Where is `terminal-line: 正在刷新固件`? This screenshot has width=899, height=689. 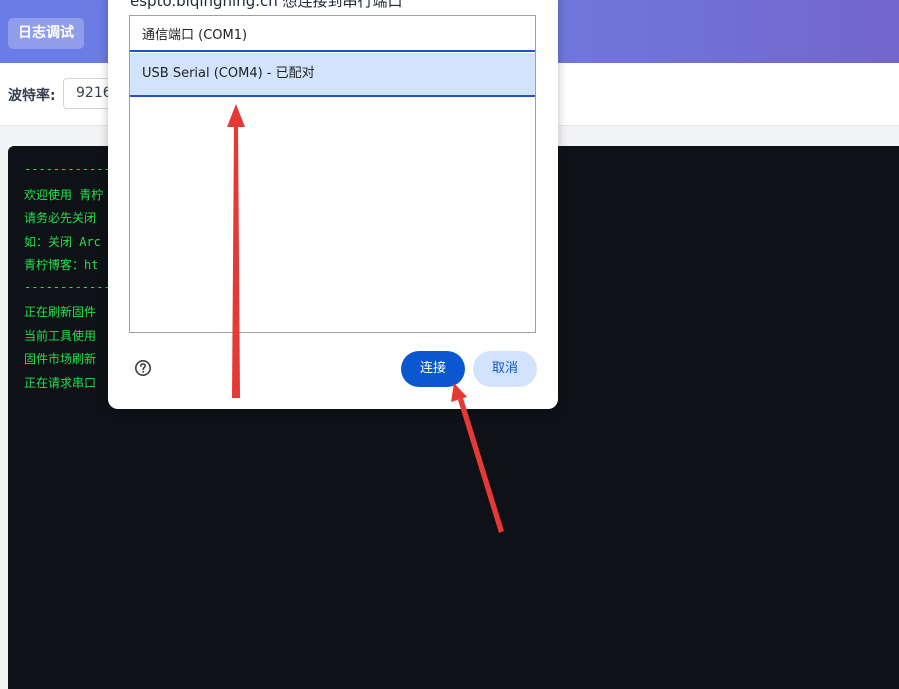
terminal-line: 正在刷新固件 is located at coordinates (60, 312).